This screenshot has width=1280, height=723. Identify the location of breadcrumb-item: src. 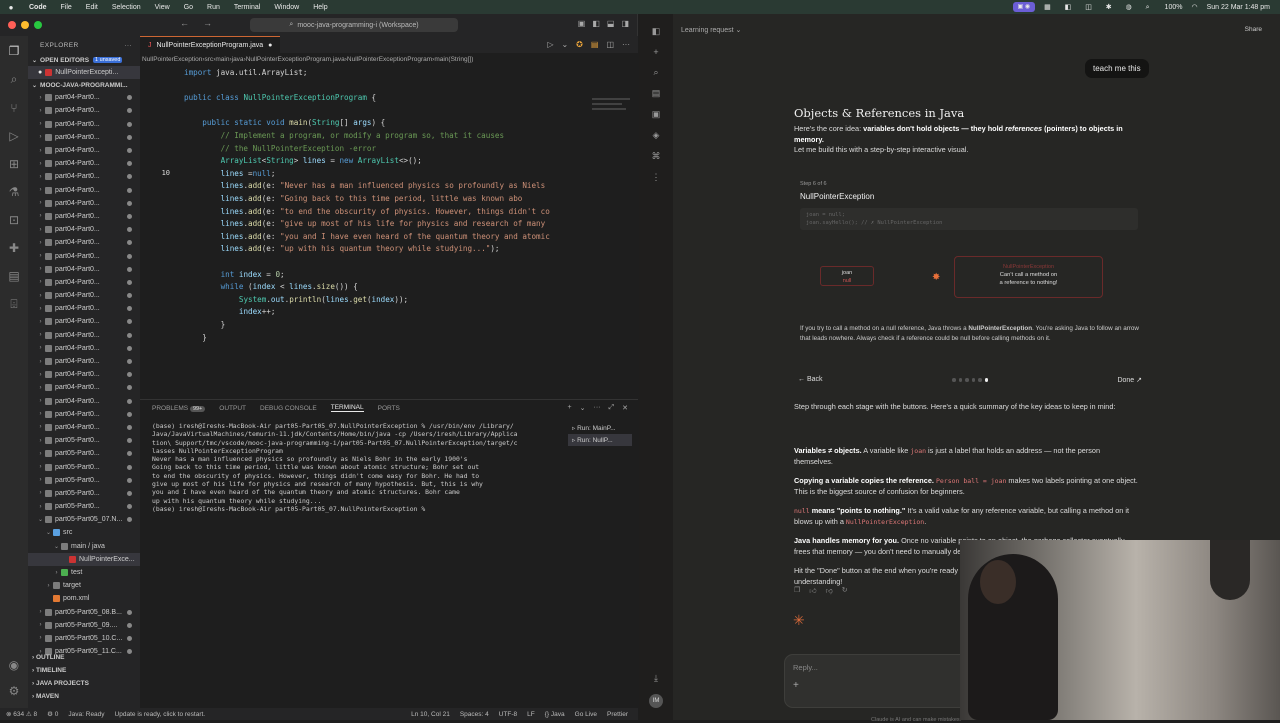
(209, 59).